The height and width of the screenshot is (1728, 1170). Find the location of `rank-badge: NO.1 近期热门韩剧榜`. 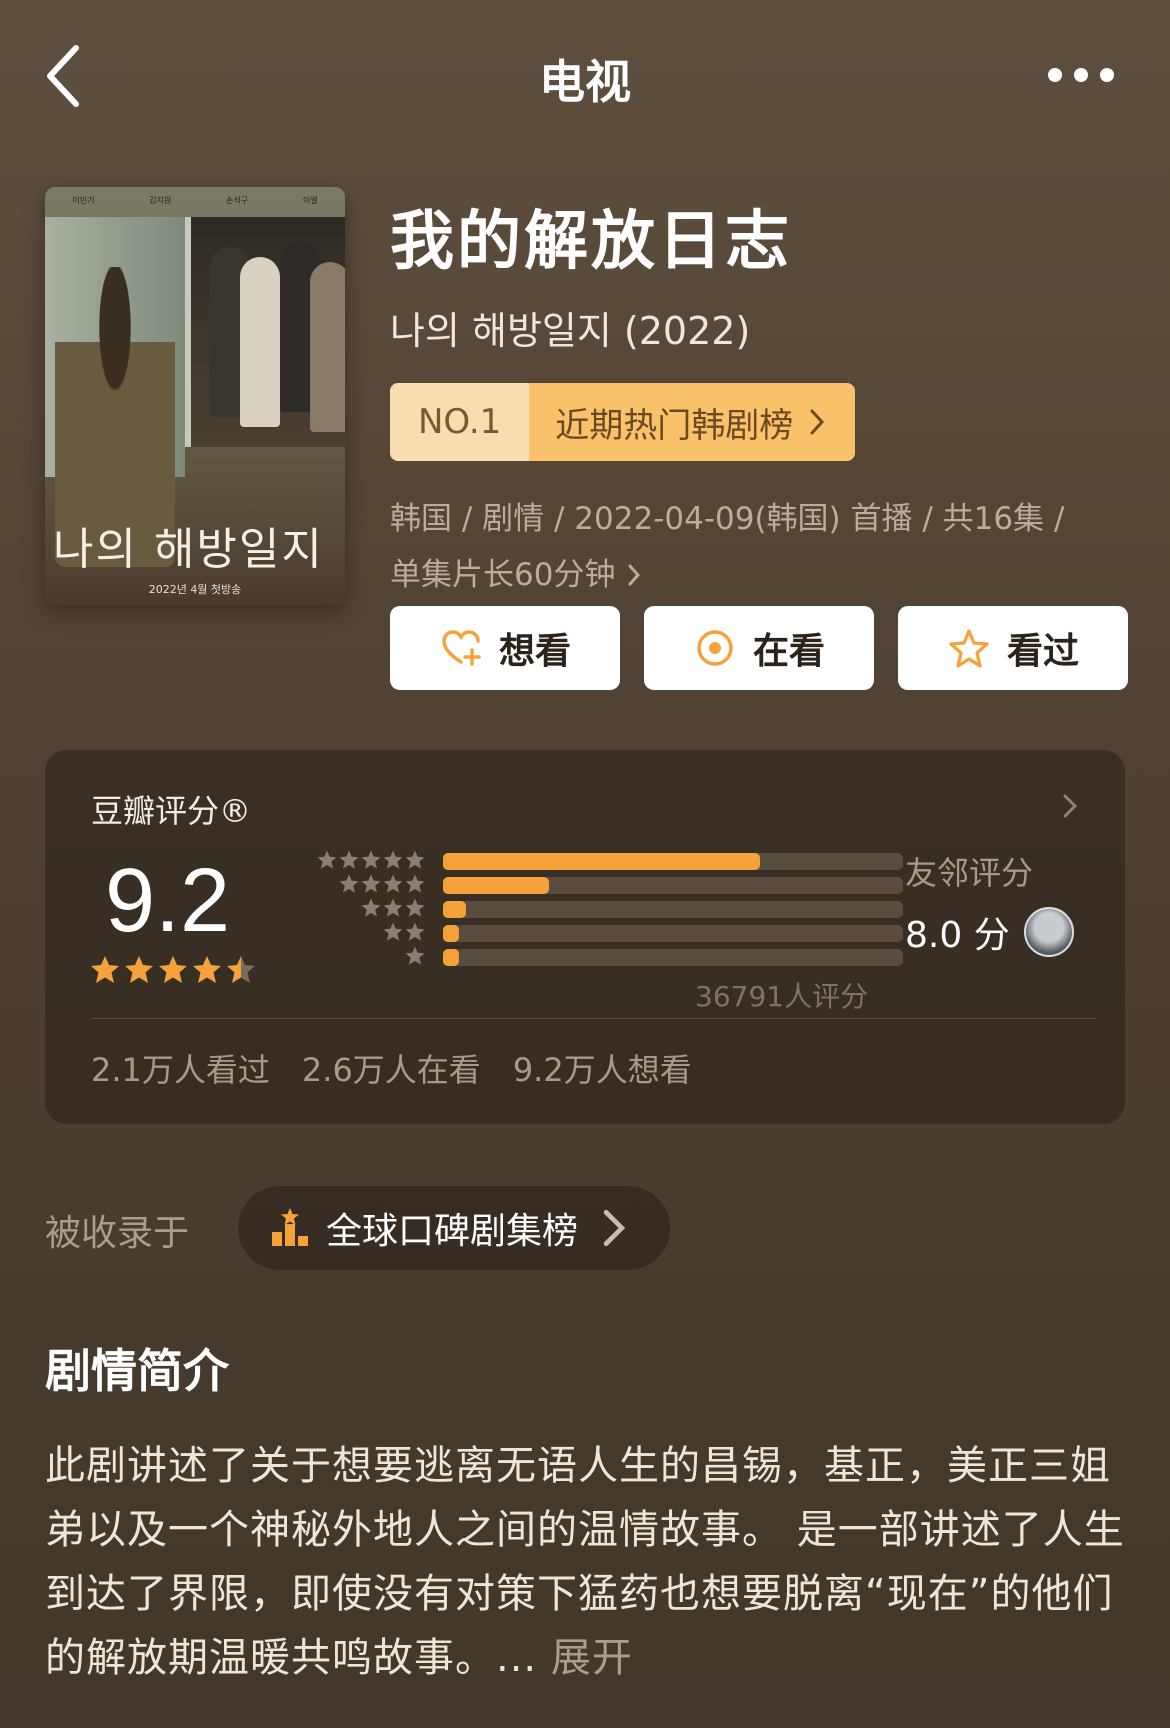

rank-badge: NO.1 近期热门韩剧榜 is located at coordinates (623, 422).